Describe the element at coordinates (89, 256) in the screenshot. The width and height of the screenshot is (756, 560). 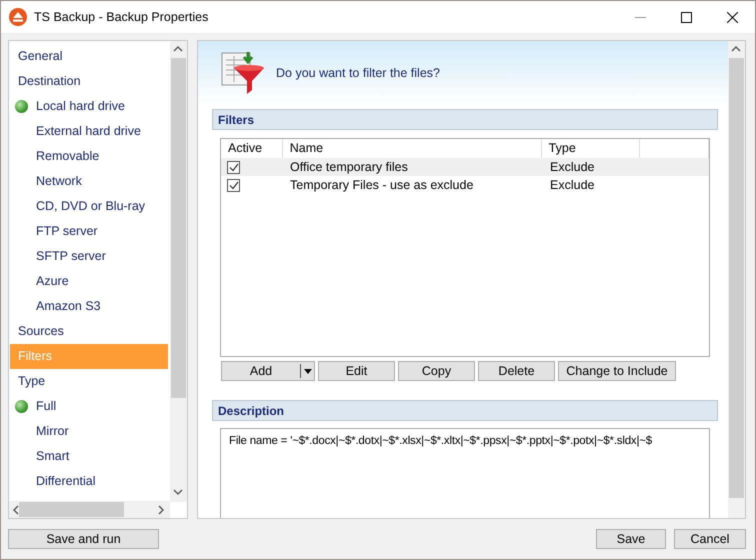
I see `sidebar-item: SFTP server` at that location.